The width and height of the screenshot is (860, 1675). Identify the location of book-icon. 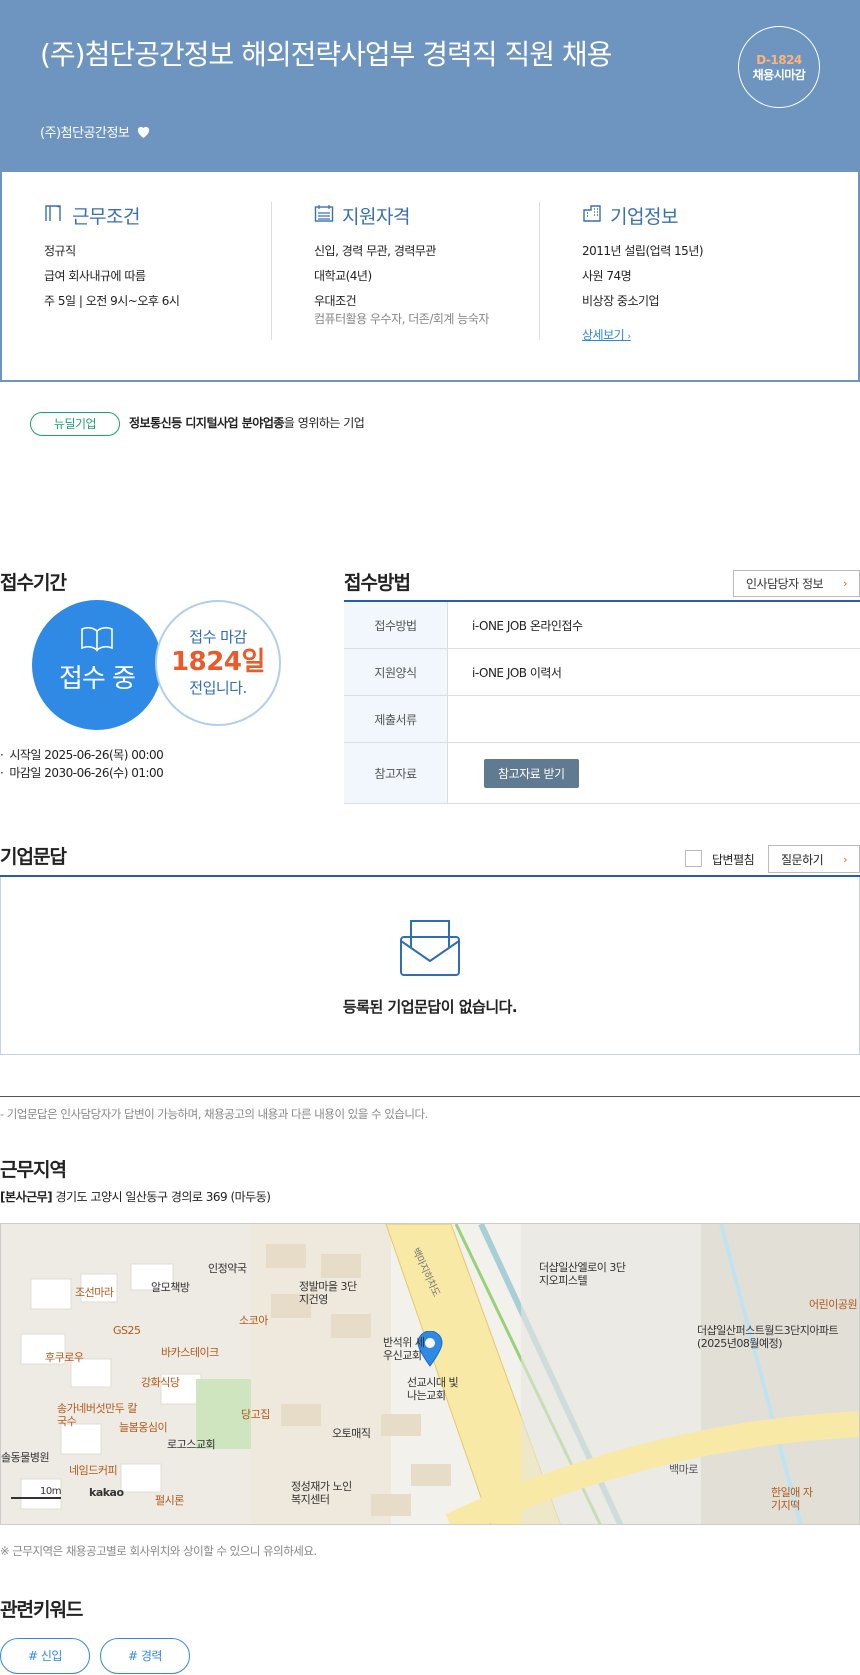
(97, 639).